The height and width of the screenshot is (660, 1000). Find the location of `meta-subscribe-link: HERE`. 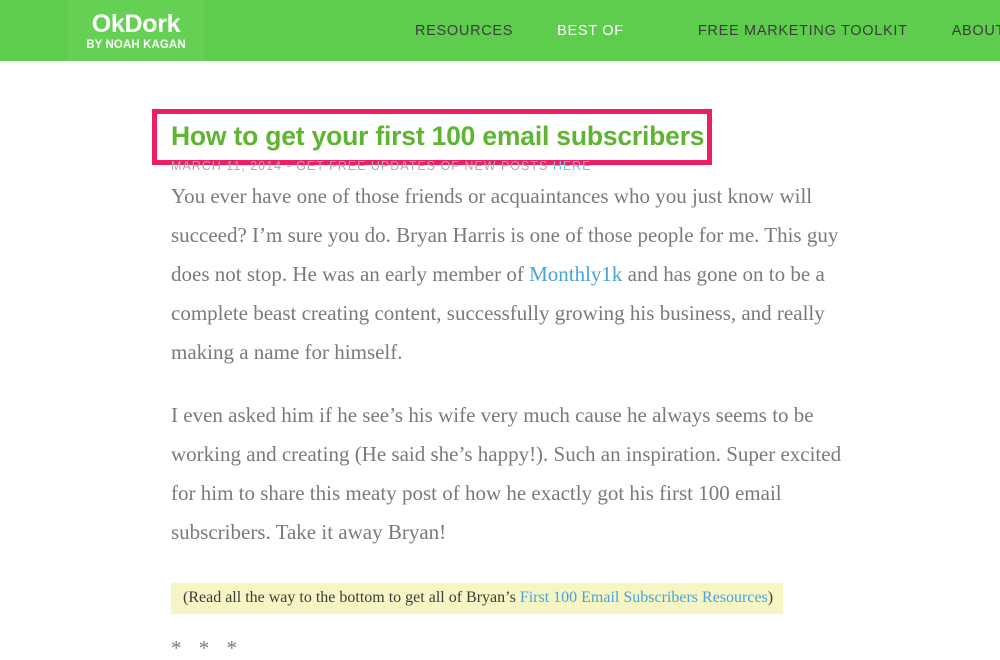

meta-subscribe-link: HERE is located at coordinates (572, 166).